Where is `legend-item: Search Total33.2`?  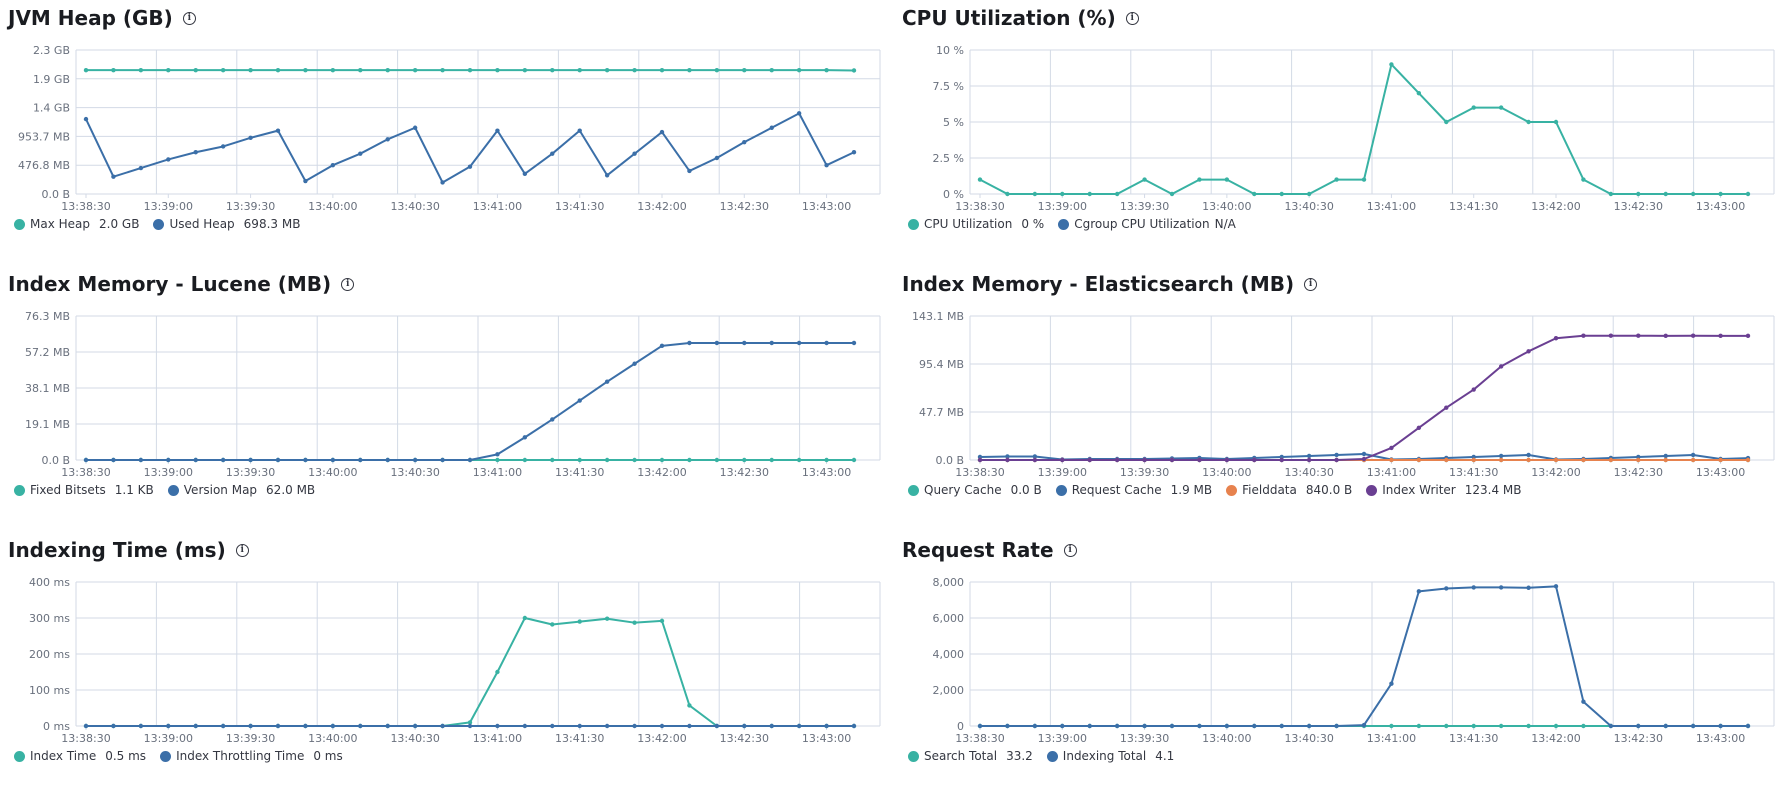 legend-item: Search Total33.2 is located at coordinates (970, 756).